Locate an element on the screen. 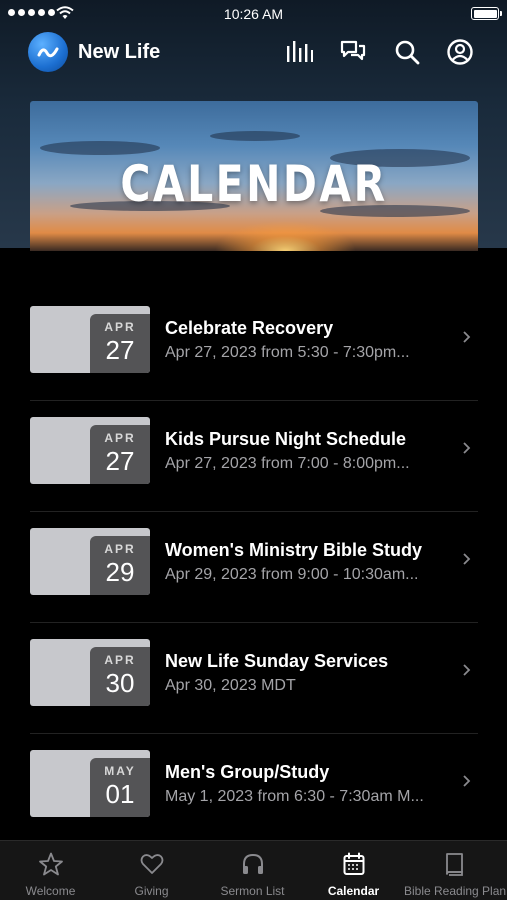 Image resolution: width=507 pixels, height=900 pixels. tab-calendar: Calendar is located at coordinates (353, 870).